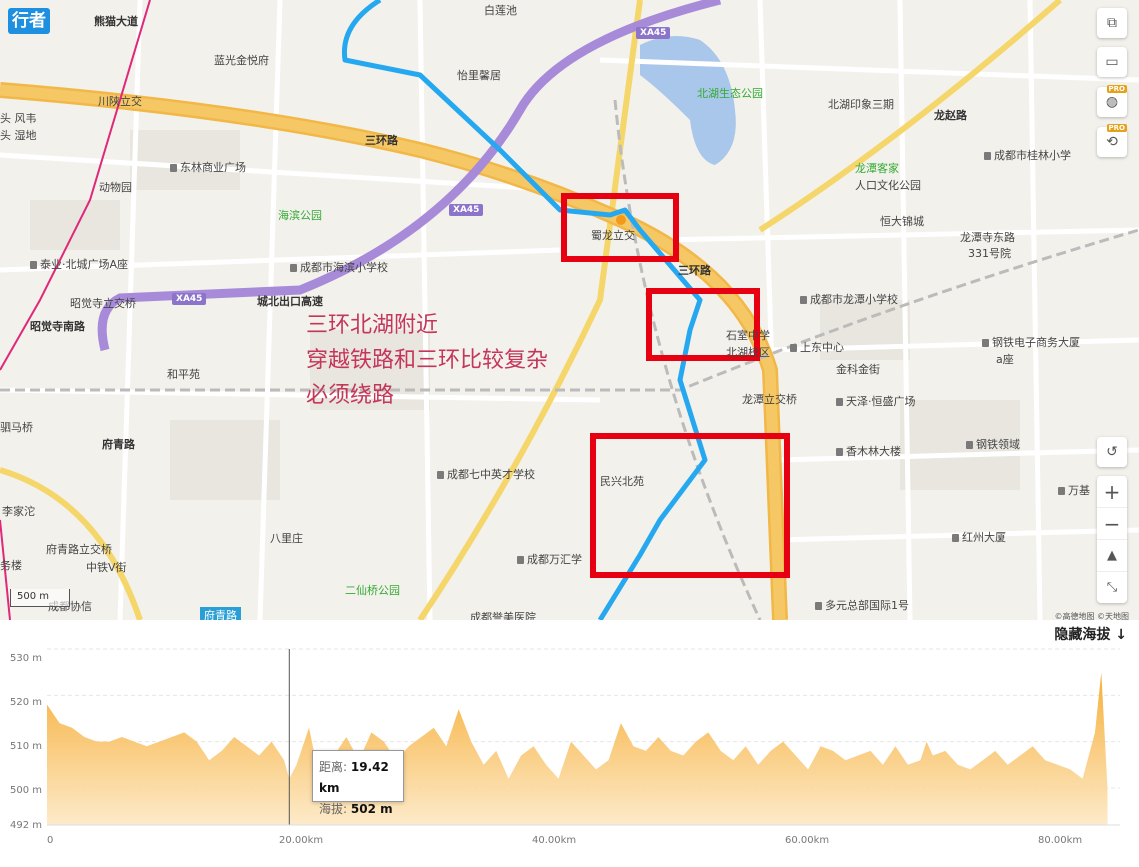 This screenshot has height=867, width=1139. What do you see at coordinates (301, 840) in the screenshot?
I see `x-tick-20: 20.00km` at bounding box center [301, 840].